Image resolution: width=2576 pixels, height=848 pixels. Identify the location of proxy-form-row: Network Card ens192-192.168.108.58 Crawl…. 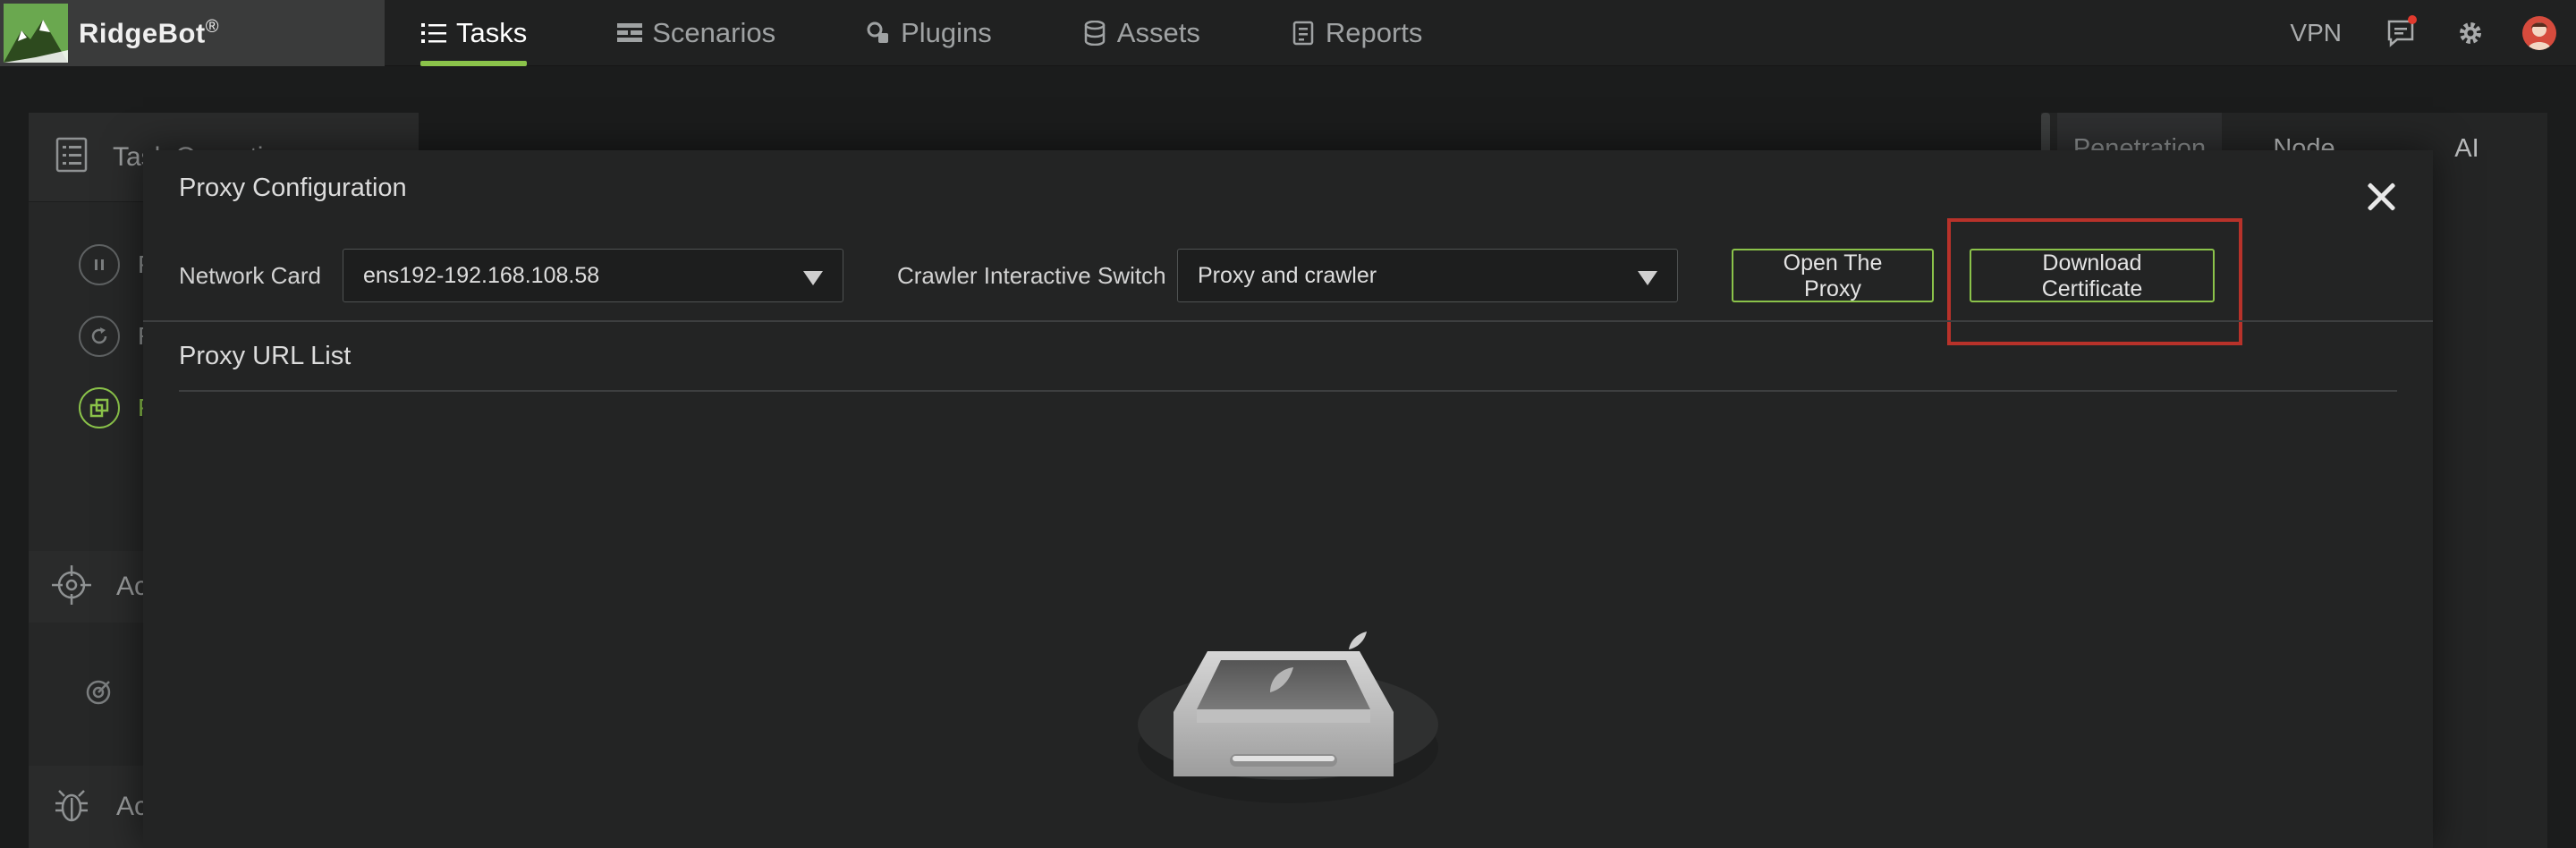
(1288, 275).